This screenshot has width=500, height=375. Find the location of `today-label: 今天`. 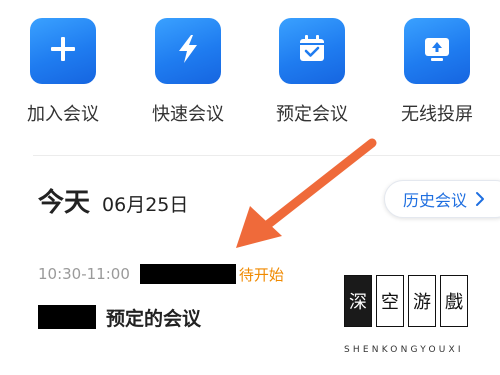

today-label: 今天 is located at coordinates (64, 203).